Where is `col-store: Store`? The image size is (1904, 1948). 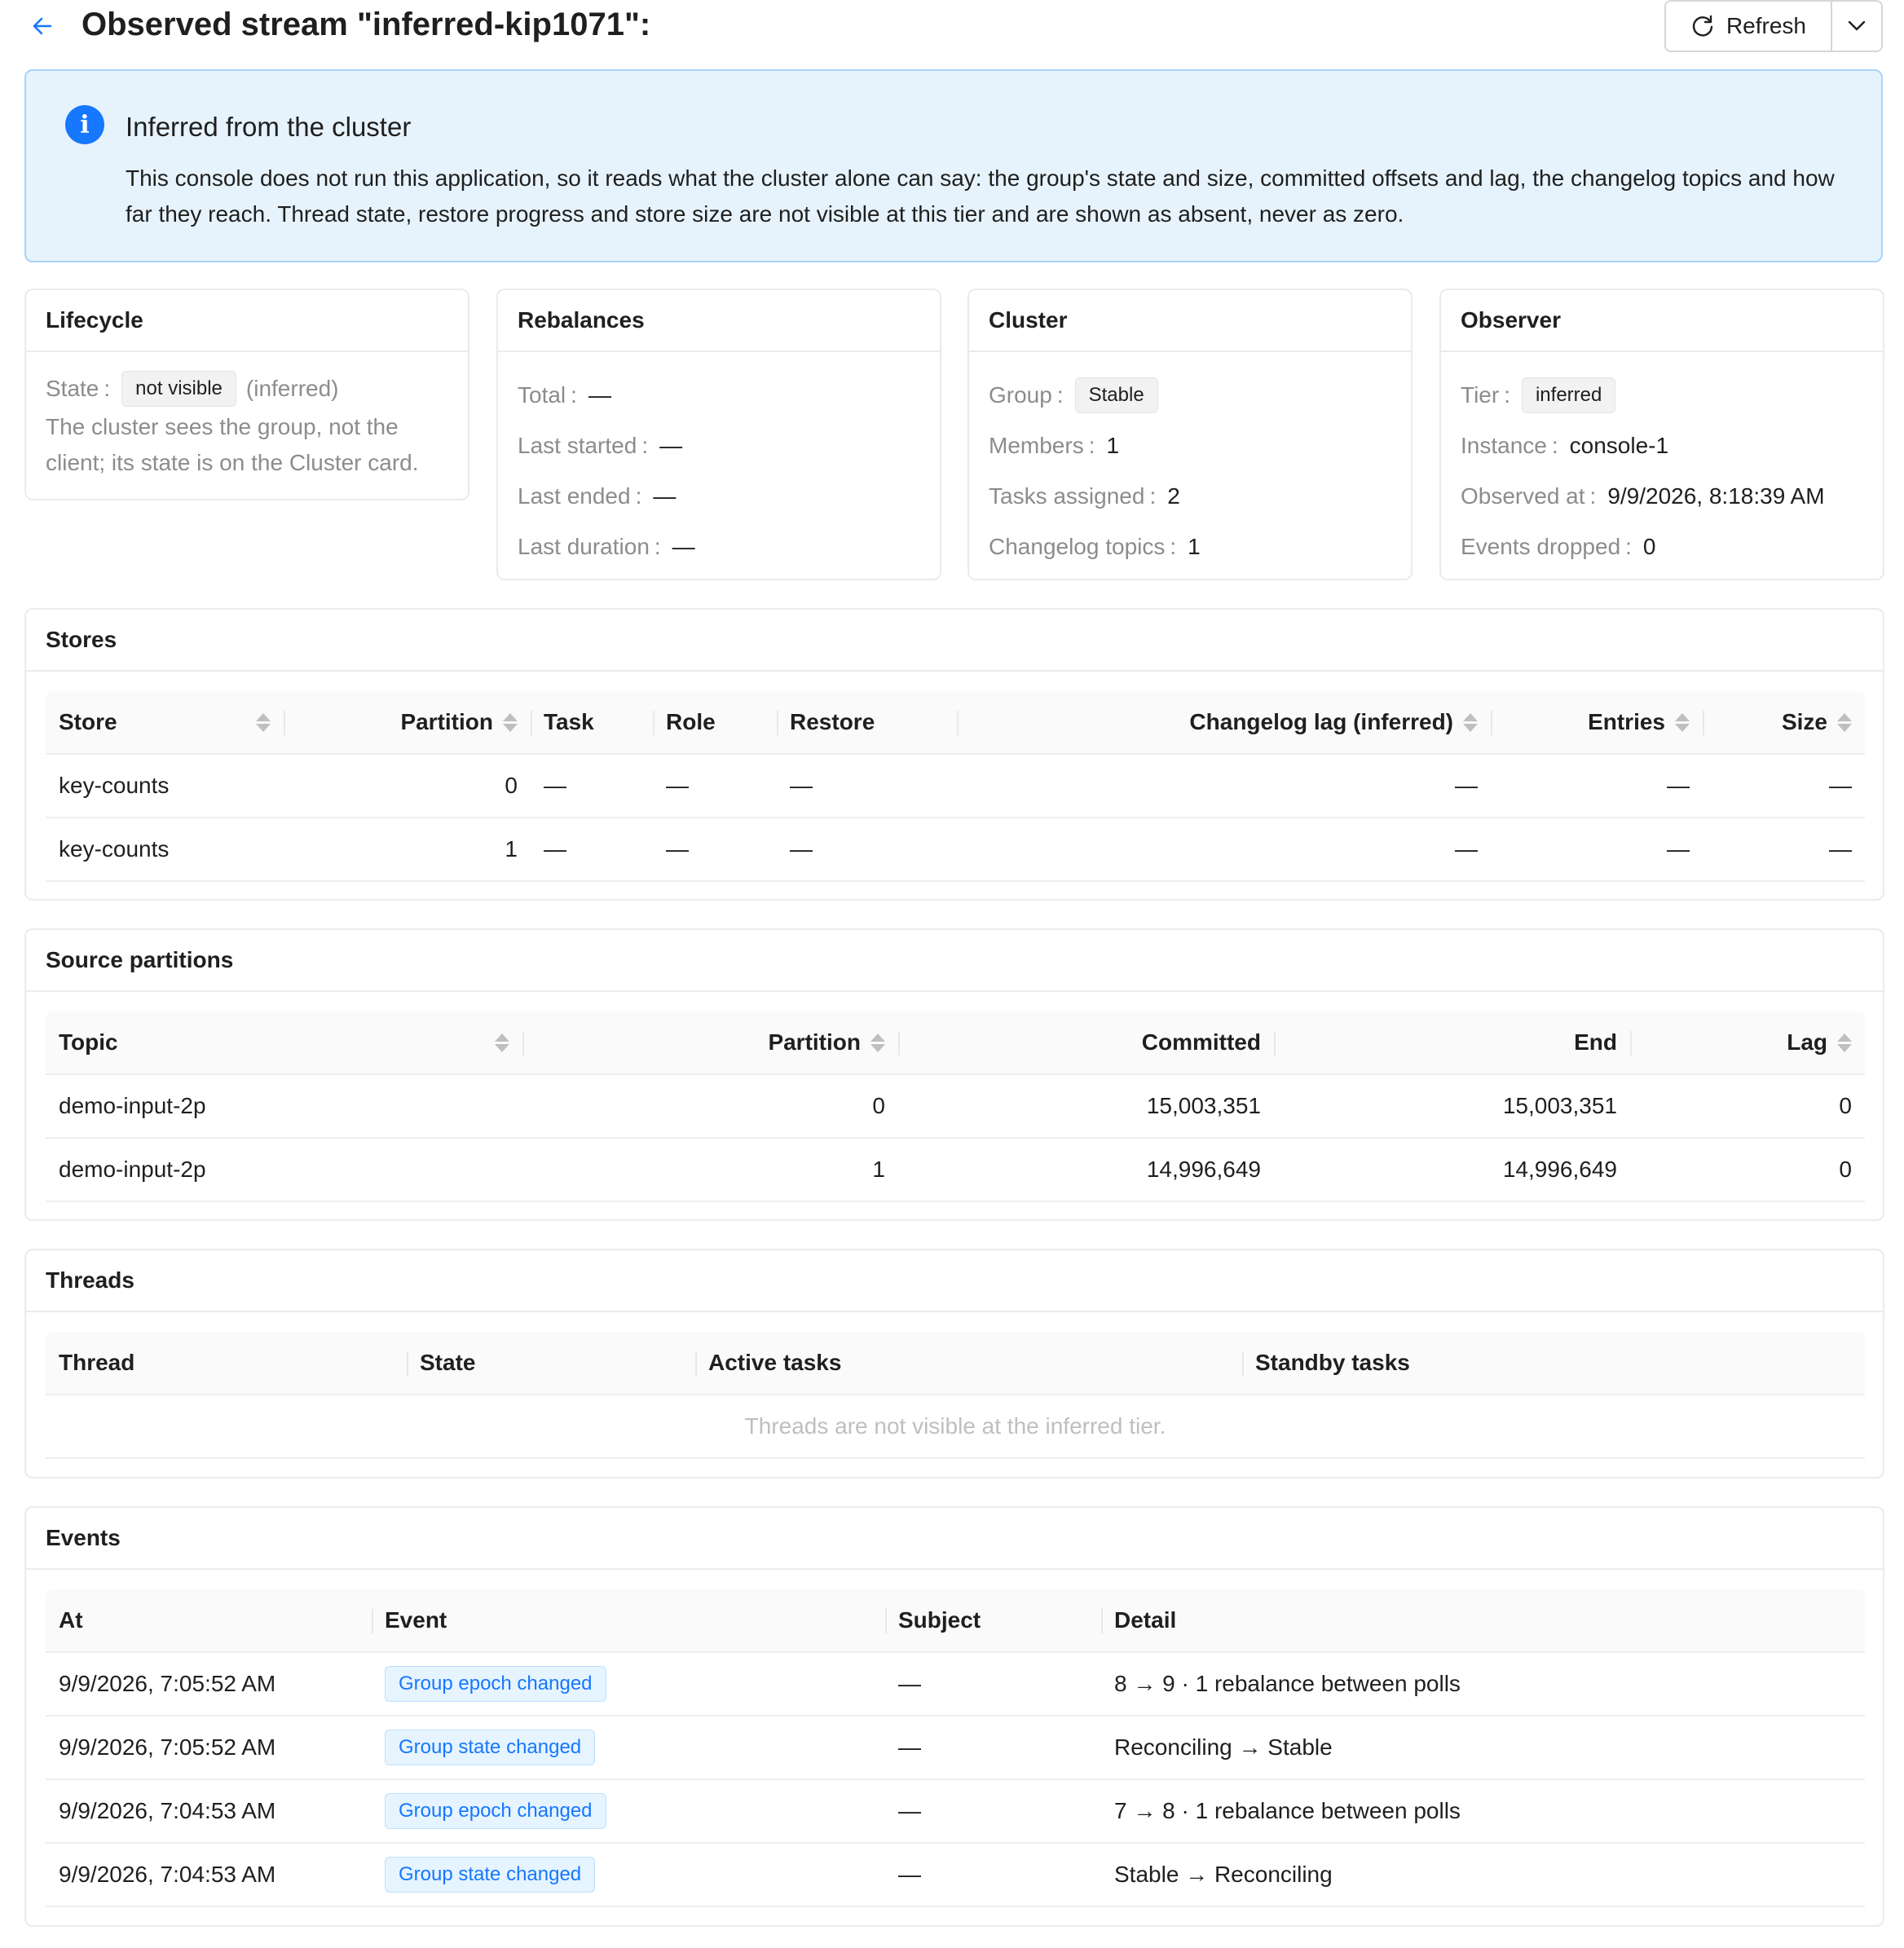
col-store: Store is located at coordinates (165, 722).